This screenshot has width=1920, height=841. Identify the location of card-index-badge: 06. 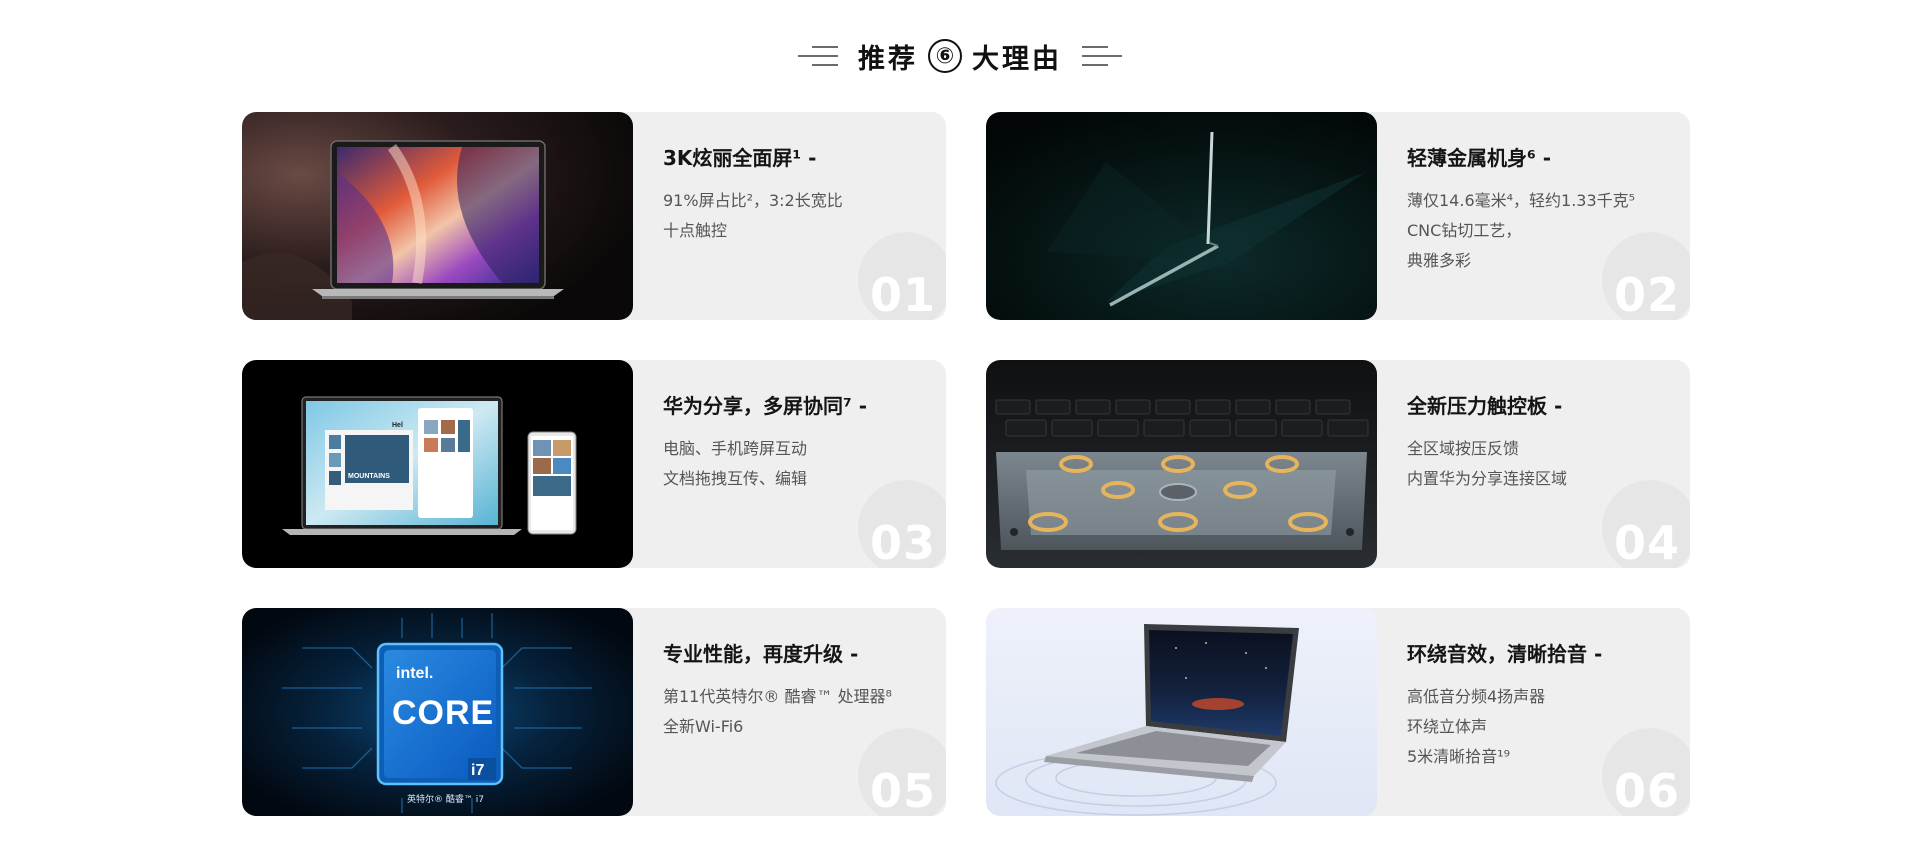
(1646, 772).